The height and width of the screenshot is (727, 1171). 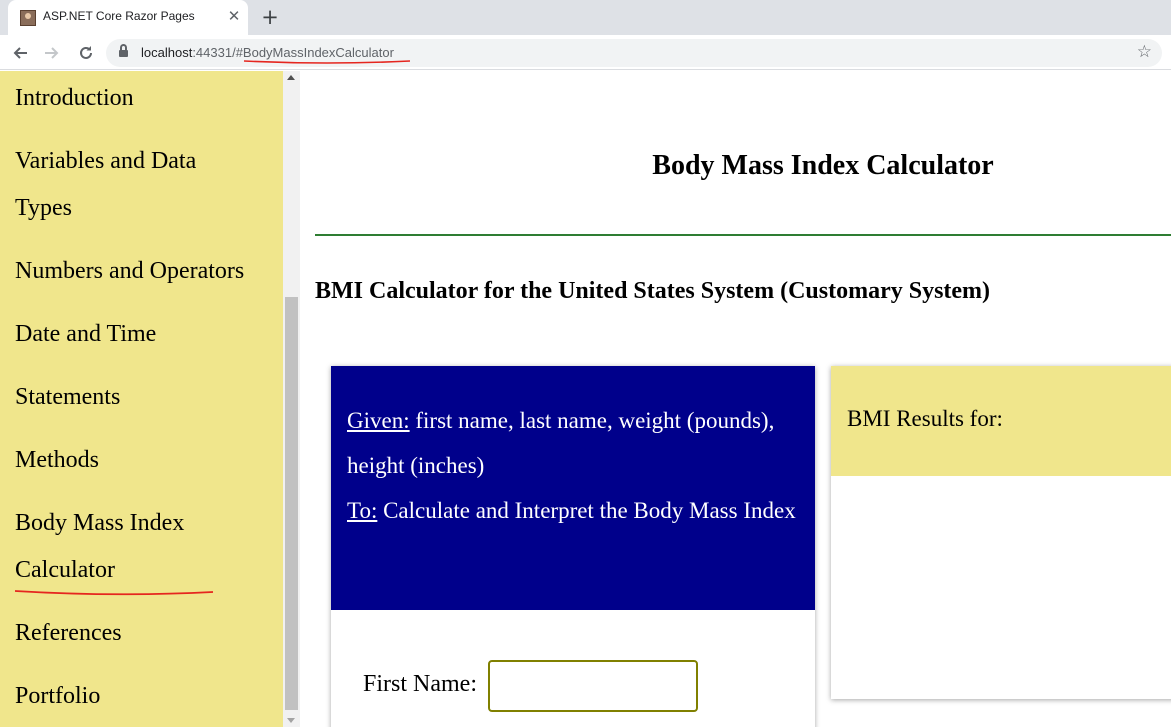 I want to click on bookmark-star-icon: ☆, so click(x=1144, y=52).